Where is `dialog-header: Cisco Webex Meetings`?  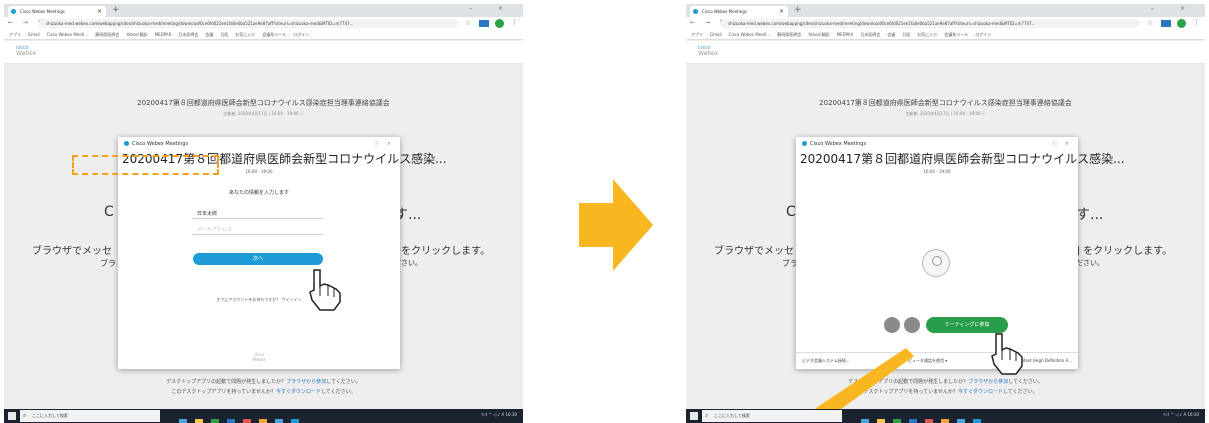 dialog-header: Cisco Webex Meetings is located at coordinates (156, 144).